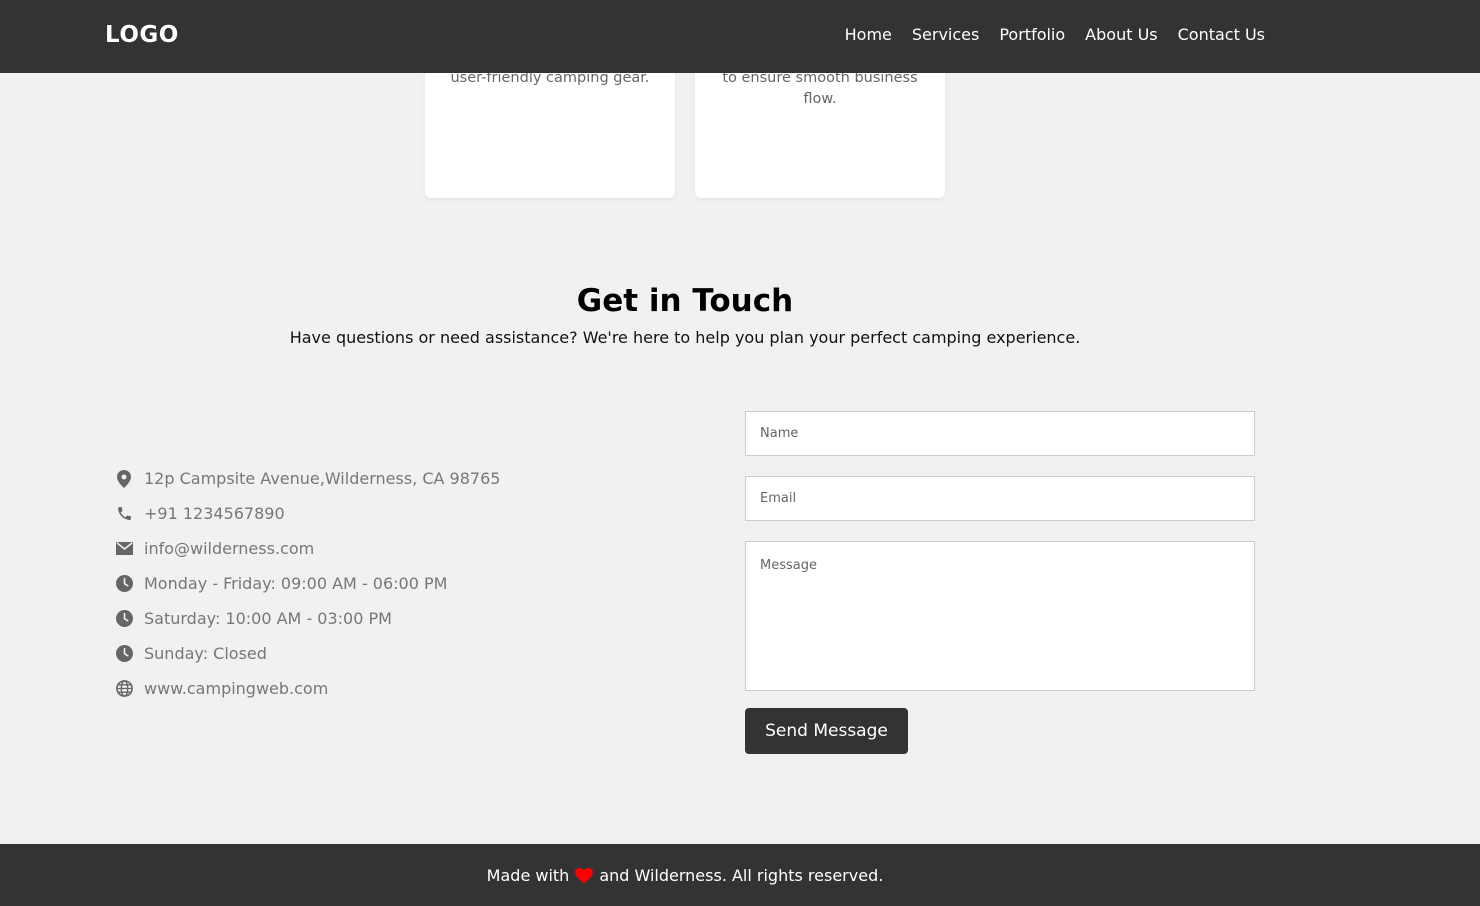  I want to click on contact-info-hours-saturday: Saturday: 10:00 AM - 03:00 PM, so click(307, 618).